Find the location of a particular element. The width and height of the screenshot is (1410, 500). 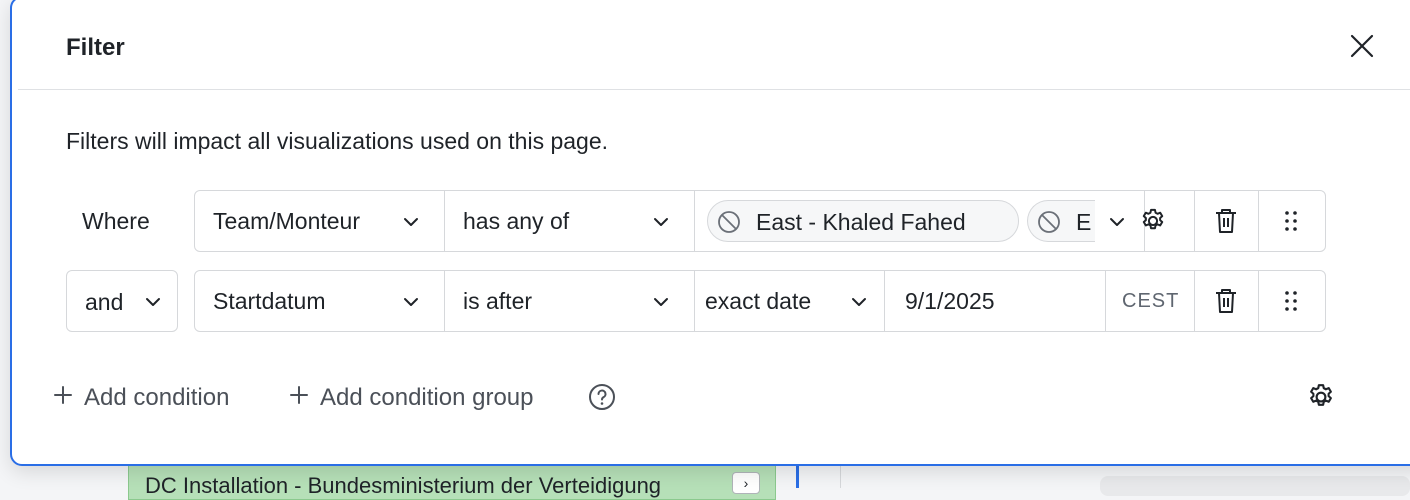

add-condition-group-button: Add condition group is located at coordinates (433, 398).